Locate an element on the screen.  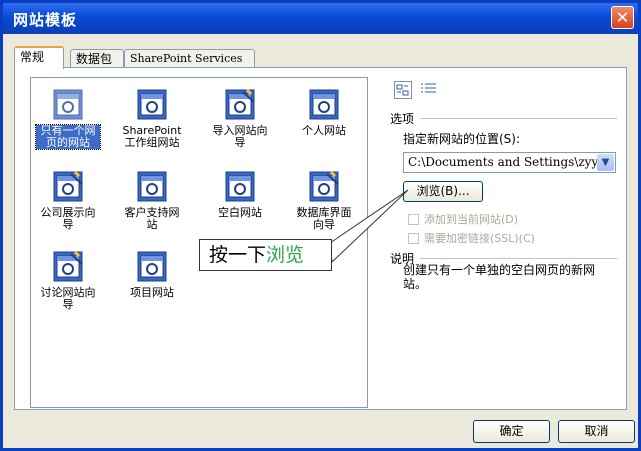
template-label: 空白网站 is located at coordinates (240, 212).